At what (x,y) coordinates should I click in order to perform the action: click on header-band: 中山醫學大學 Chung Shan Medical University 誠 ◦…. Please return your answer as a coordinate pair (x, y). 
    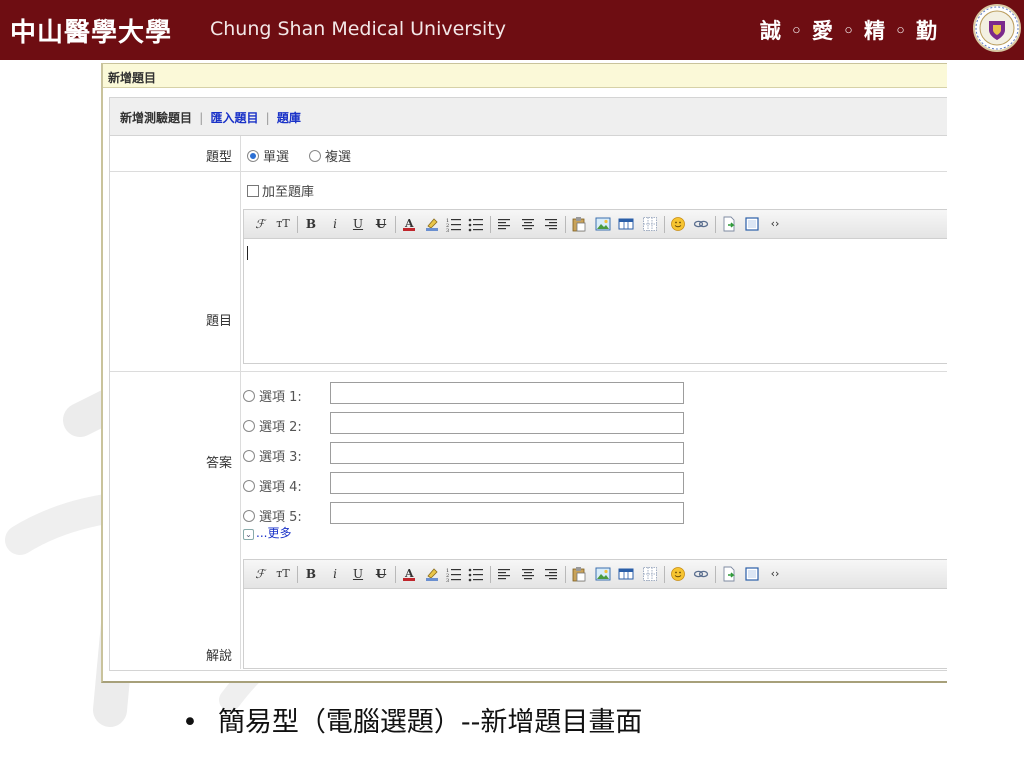
    Looking at the image, I should click on (512, 30).